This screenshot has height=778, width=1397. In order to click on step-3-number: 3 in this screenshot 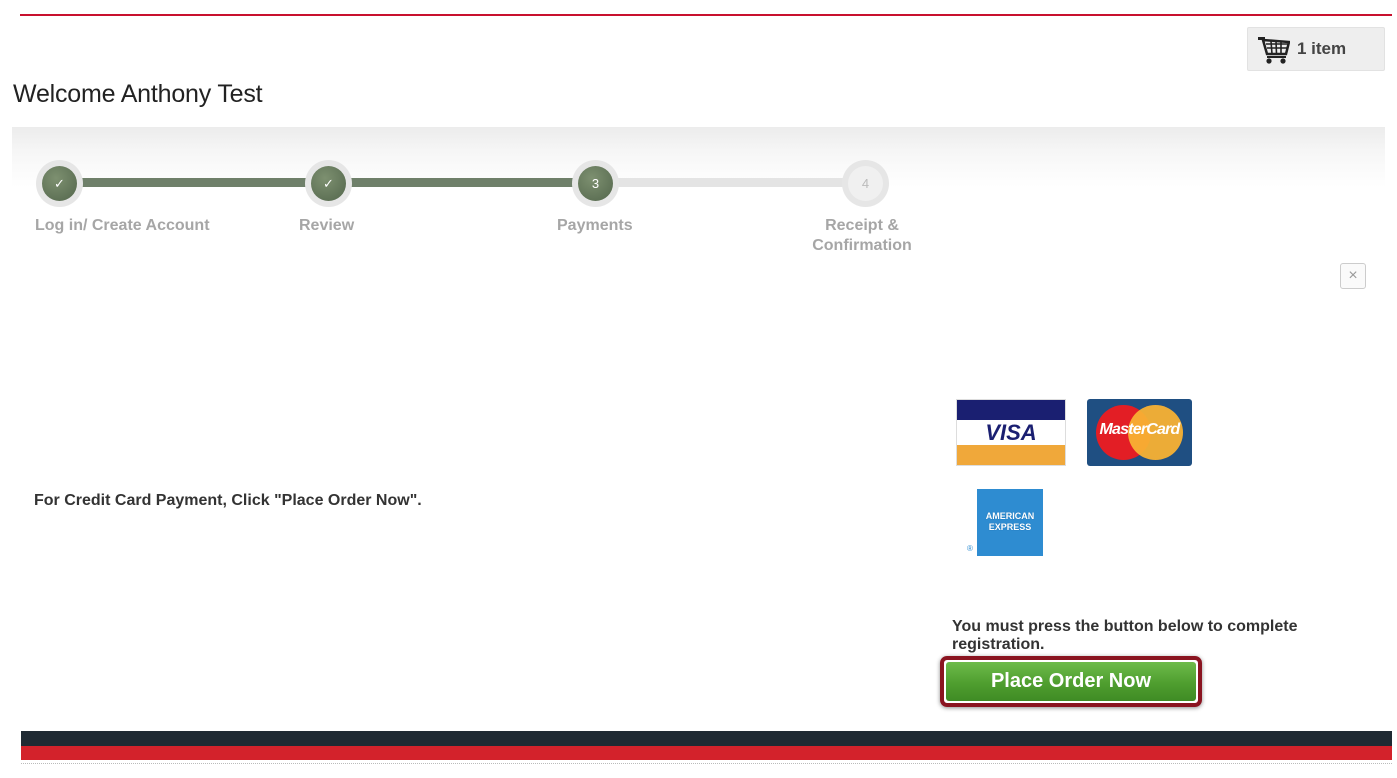, I will do `click(595, 183)`.